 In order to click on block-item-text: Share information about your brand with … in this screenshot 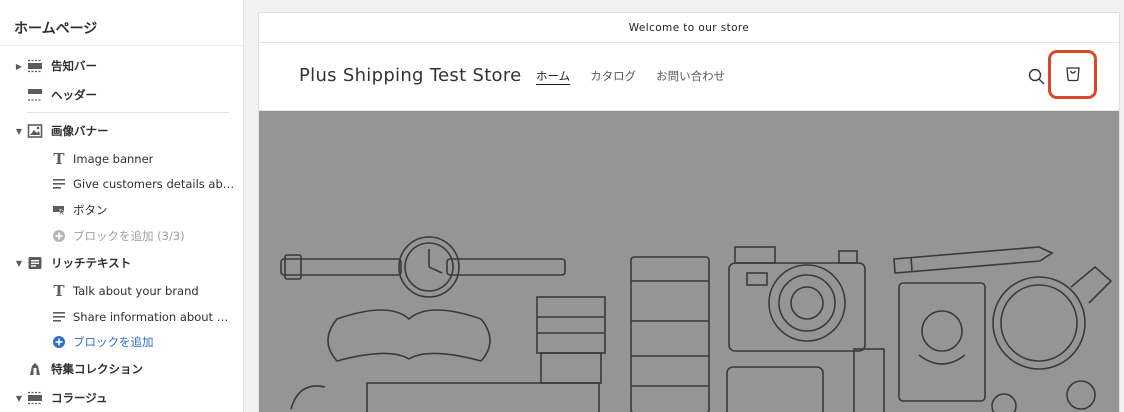, I will do `click(121, 317)`.